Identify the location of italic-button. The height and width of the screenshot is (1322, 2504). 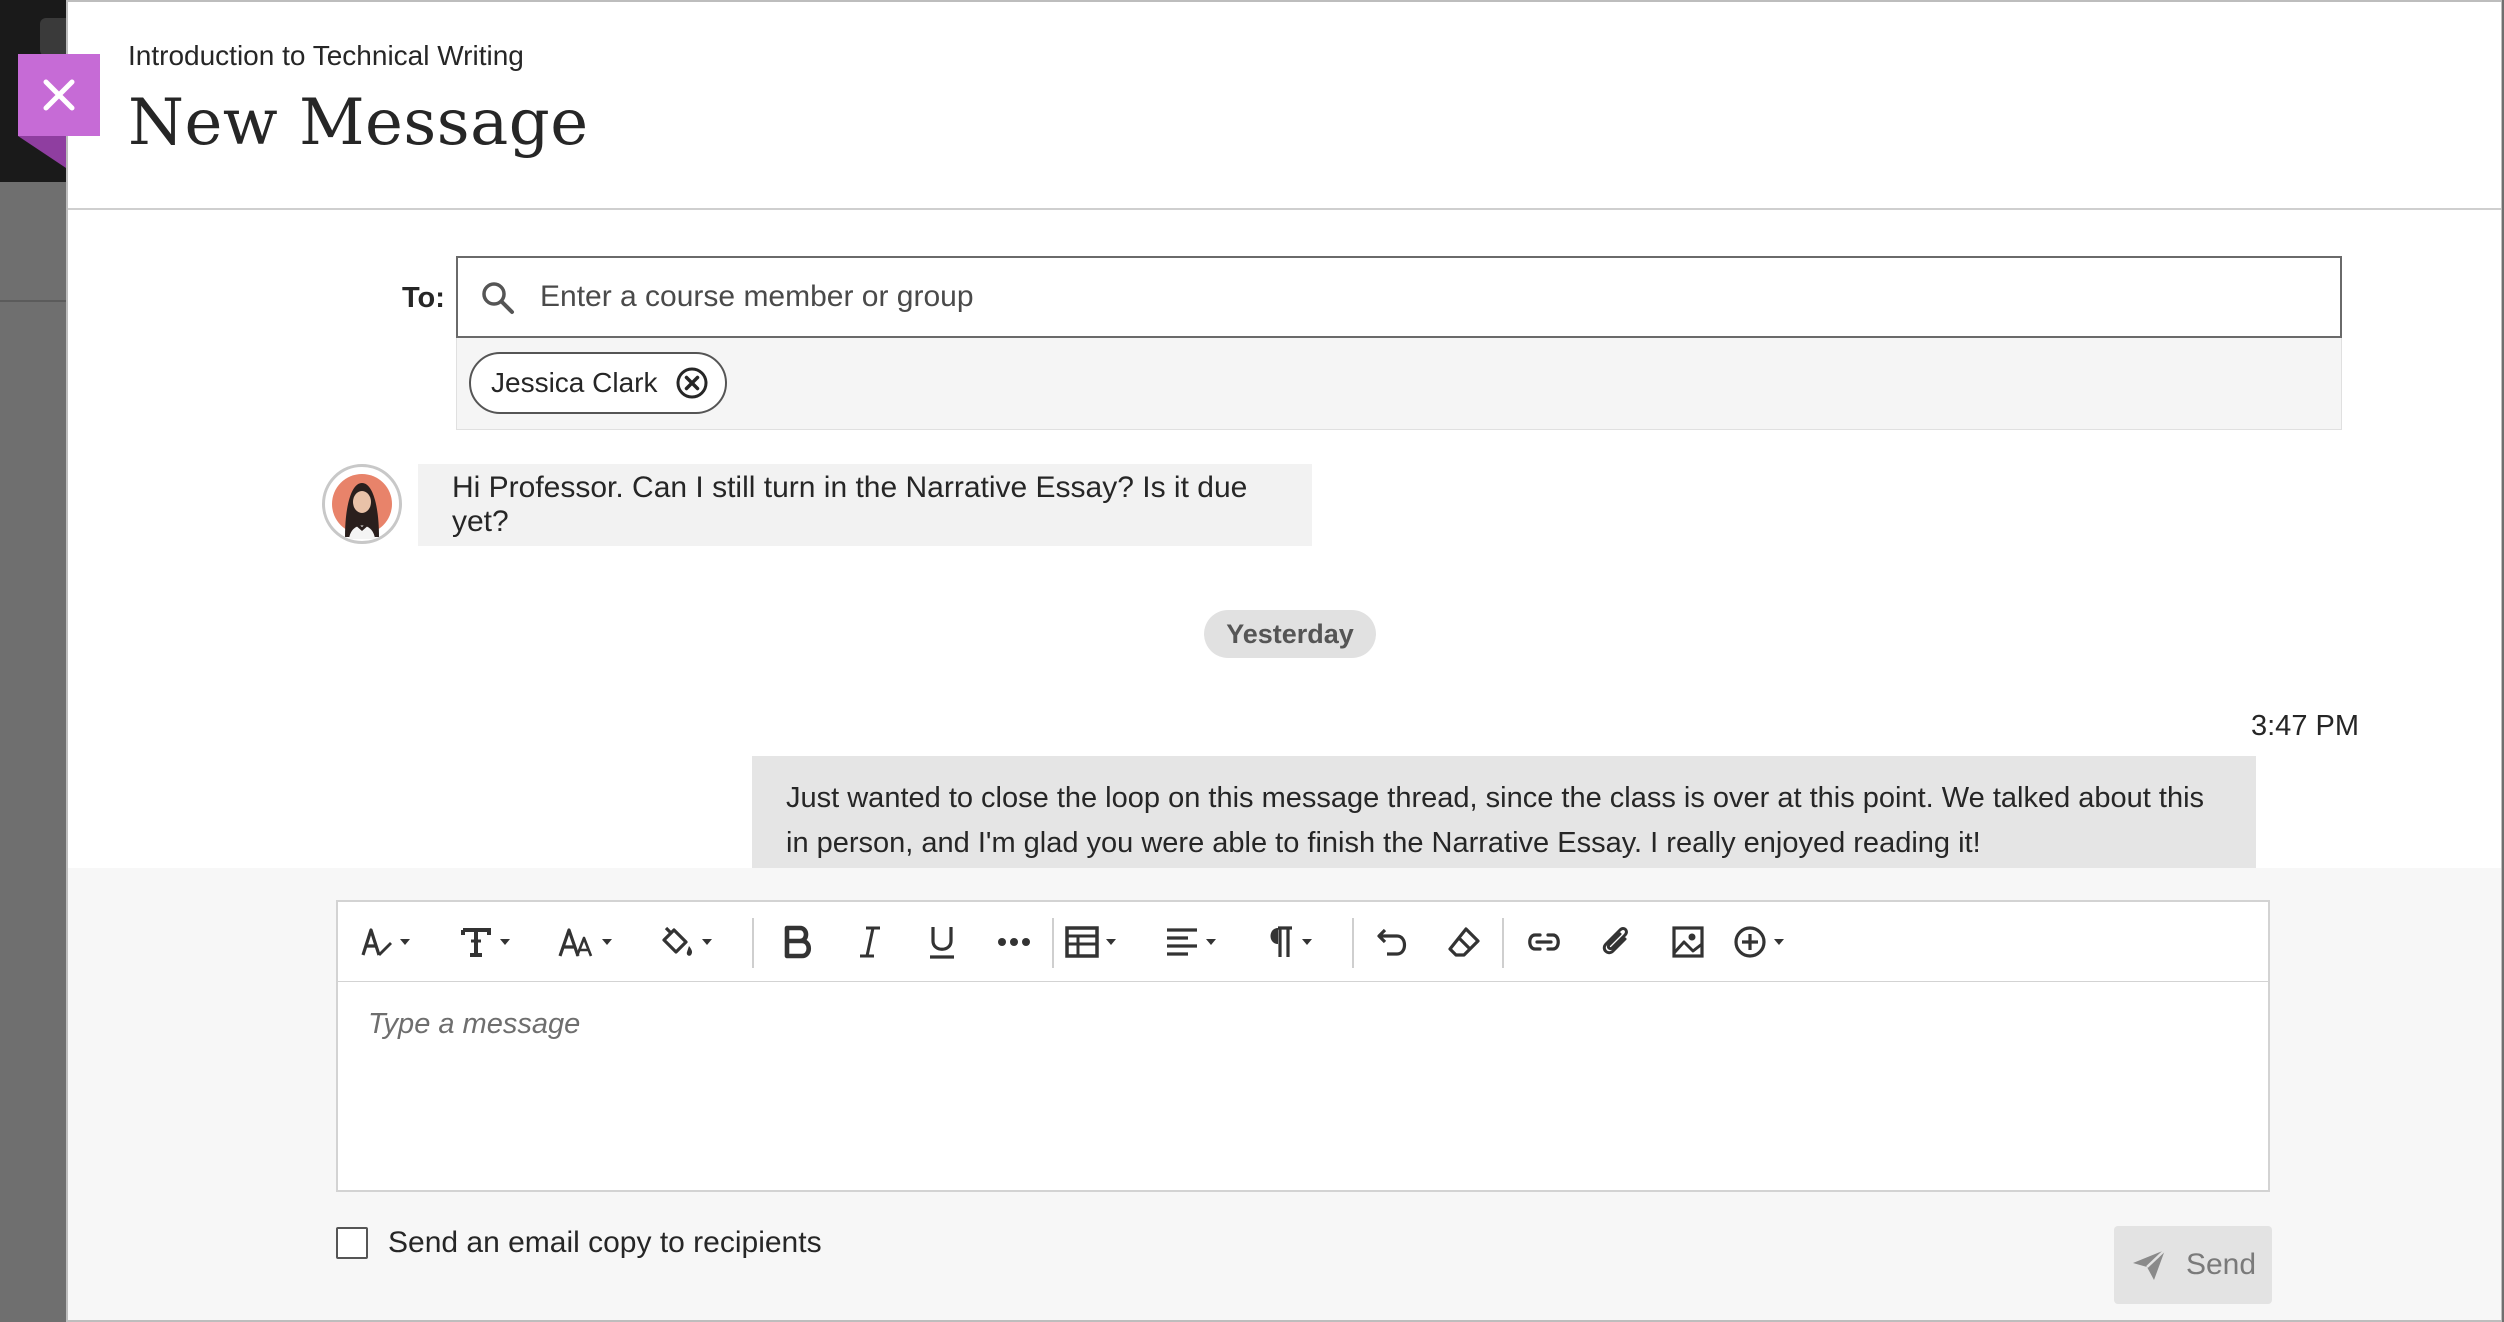
(870, 942).